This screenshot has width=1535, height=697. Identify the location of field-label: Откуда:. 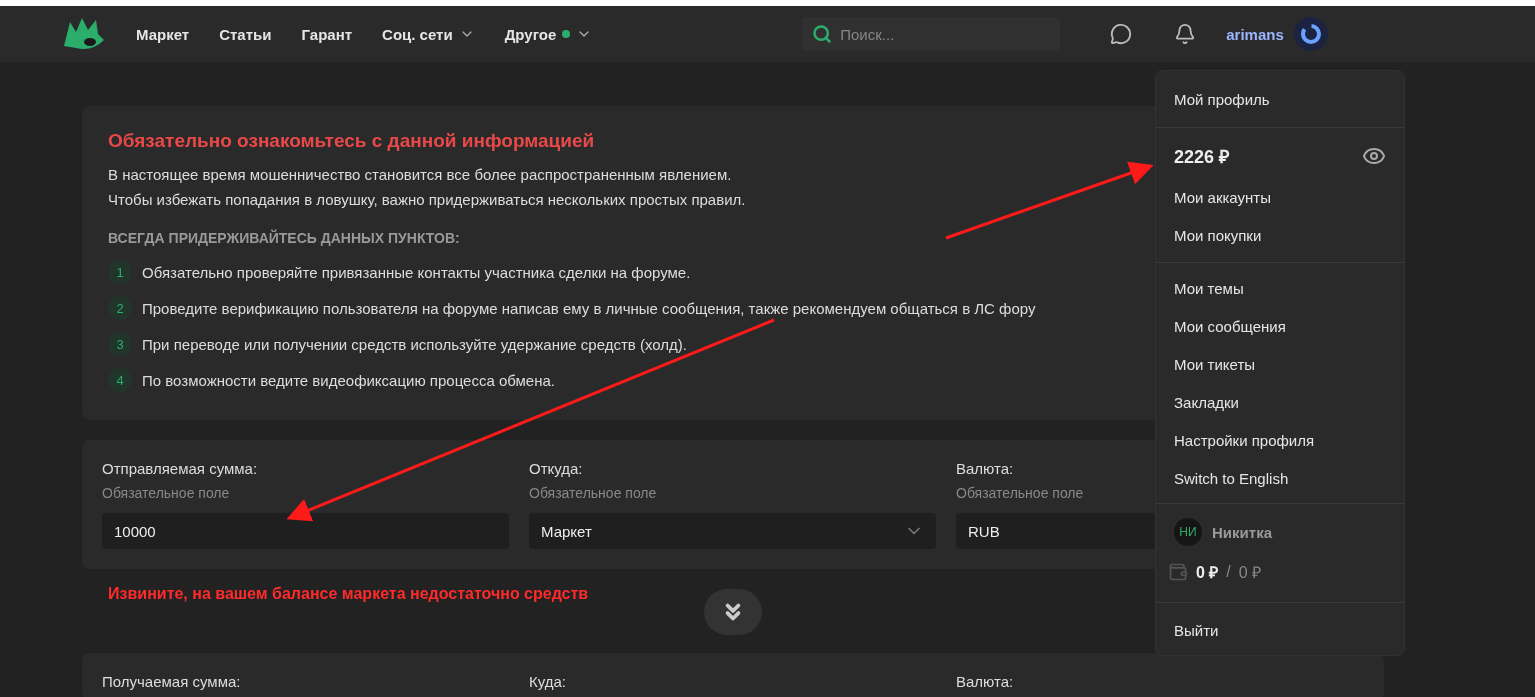
(556, 468).